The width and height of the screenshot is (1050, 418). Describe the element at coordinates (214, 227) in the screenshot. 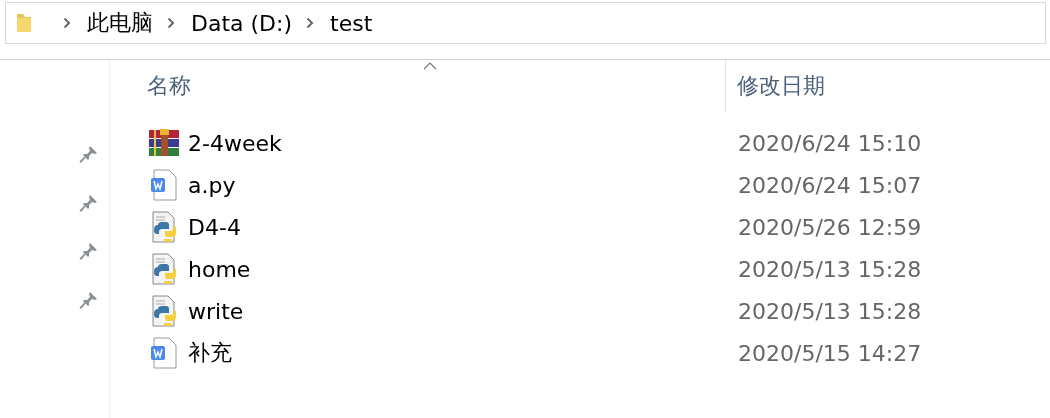

I see `file-name: D4-4` at that location.